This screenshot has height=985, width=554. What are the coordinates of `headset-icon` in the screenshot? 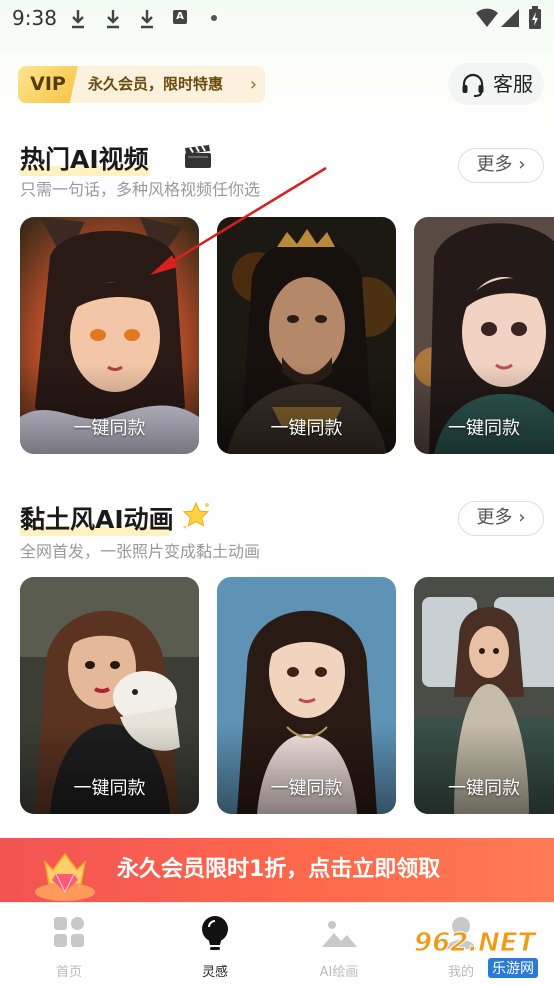 It's located at (473, 85).